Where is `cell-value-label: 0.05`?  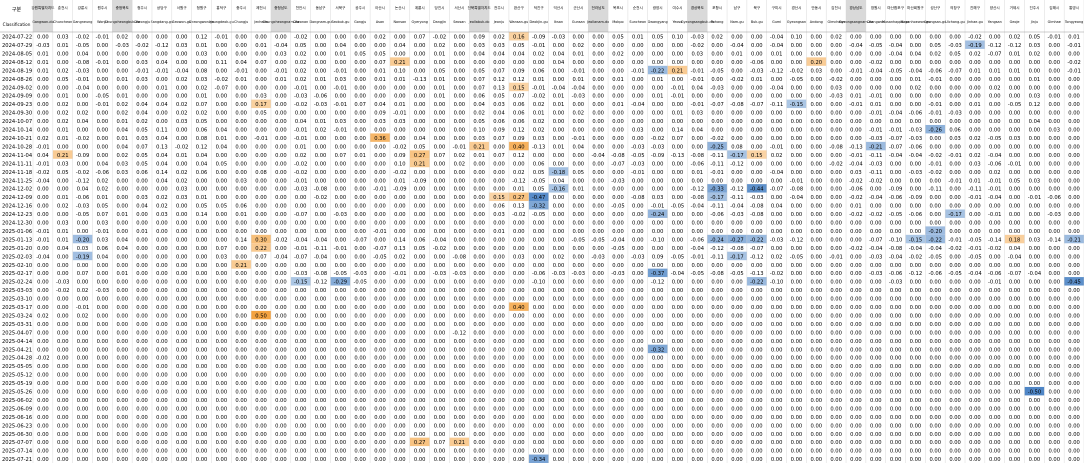 cell-value-label: 0.05 is located at coordinates (142, 156).